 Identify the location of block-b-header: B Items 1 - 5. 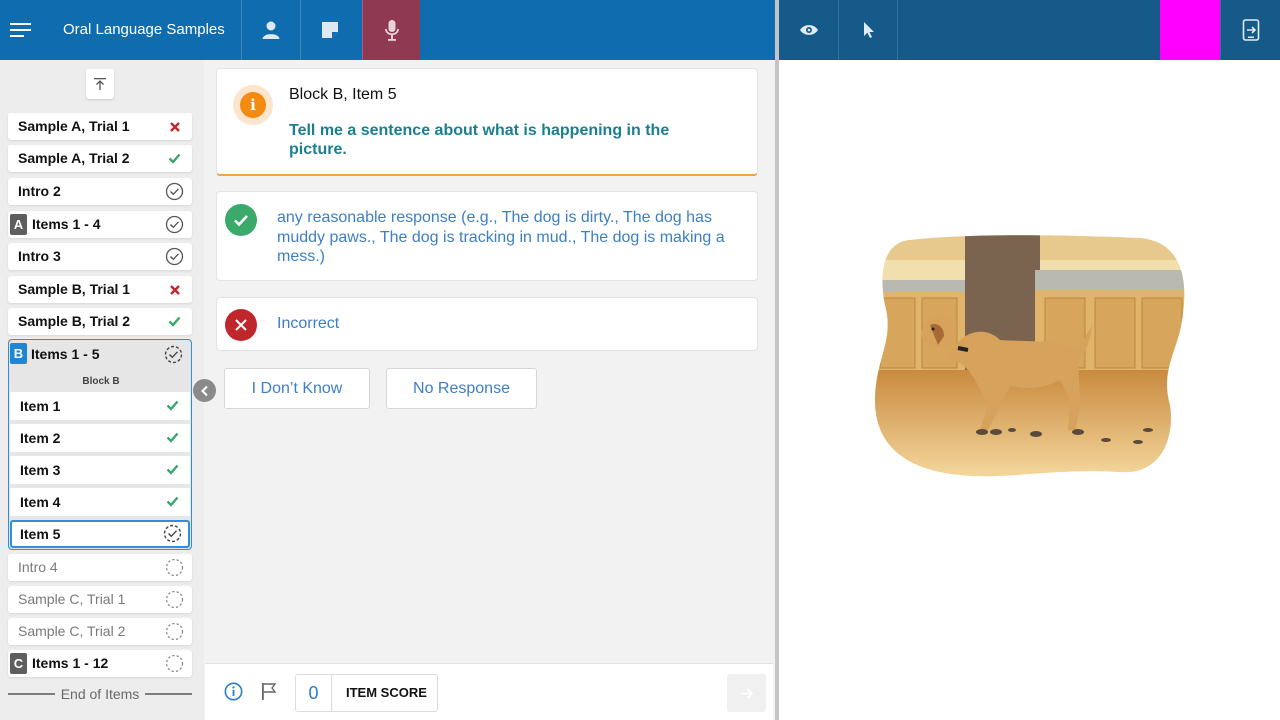
(100, 354).